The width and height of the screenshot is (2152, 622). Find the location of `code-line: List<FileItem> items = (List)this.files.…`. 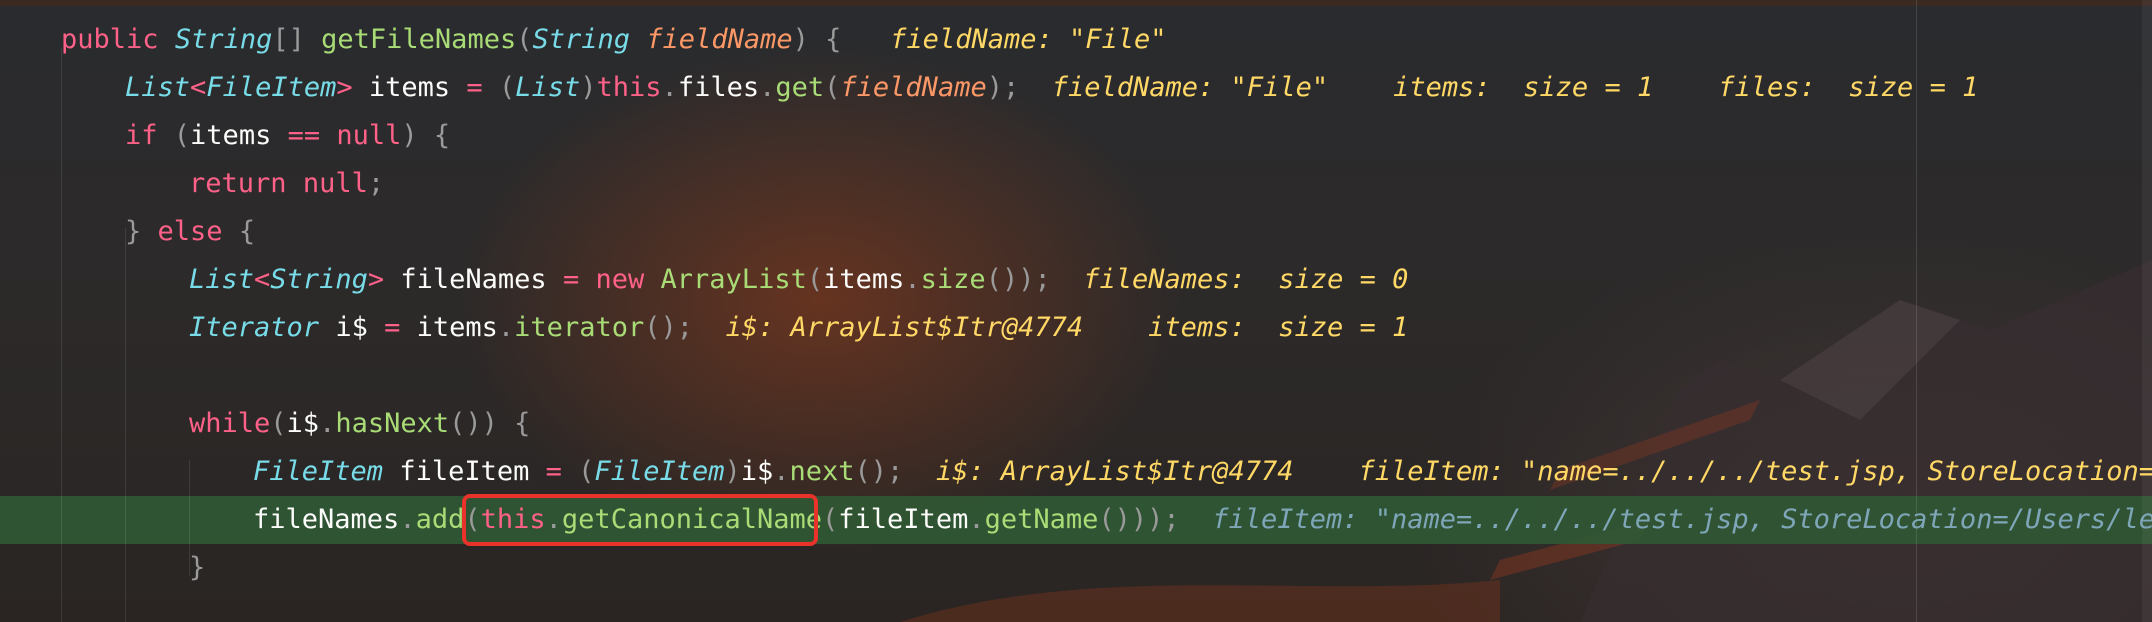

code-line: List<FileItem> items = (List)this.files.… is located at coordinates (1051, 88).